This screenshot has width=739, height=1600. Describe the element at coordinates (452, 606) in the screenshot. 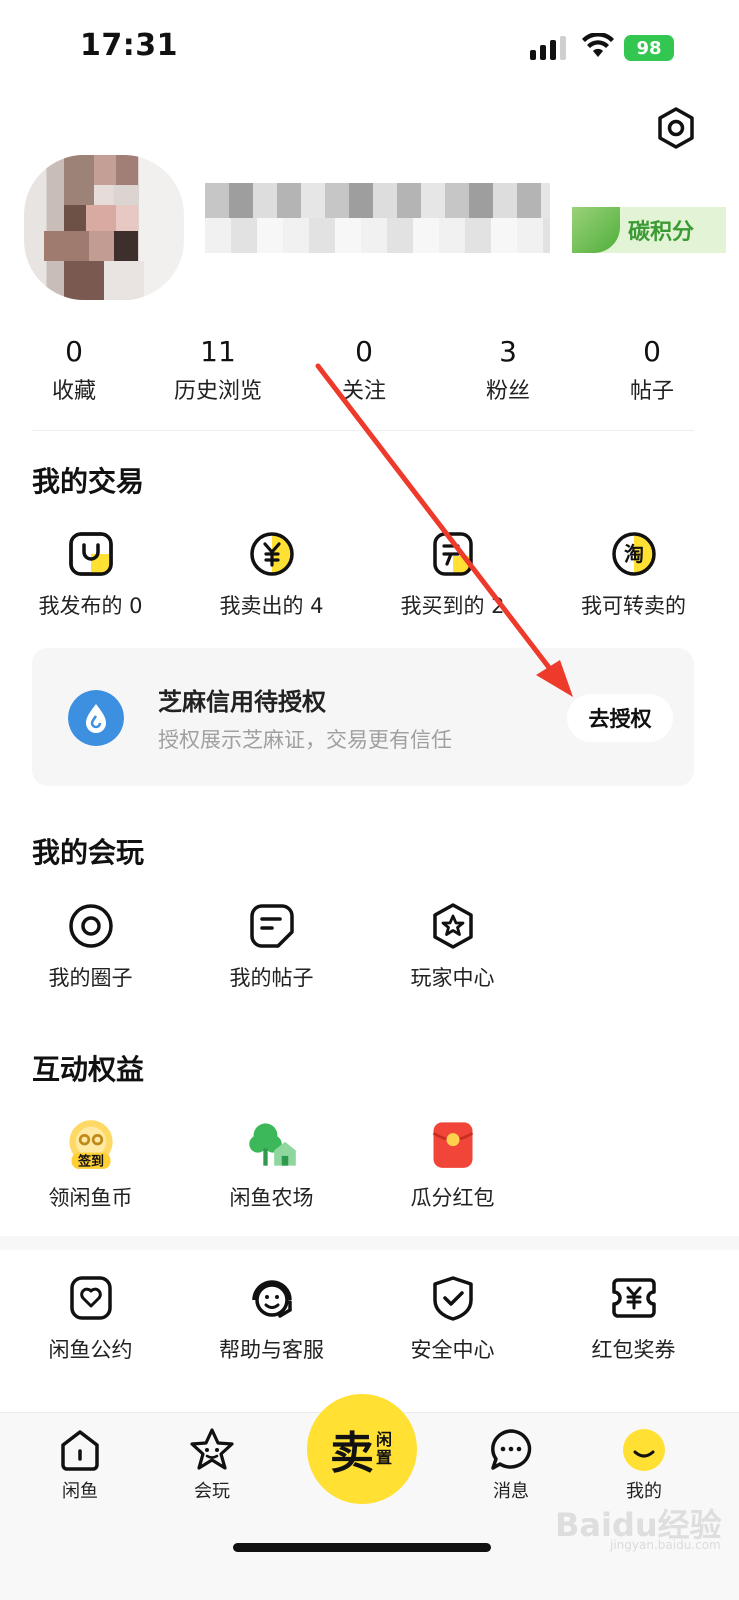

I see `trade-item-label: 我买到的 2` at that location.